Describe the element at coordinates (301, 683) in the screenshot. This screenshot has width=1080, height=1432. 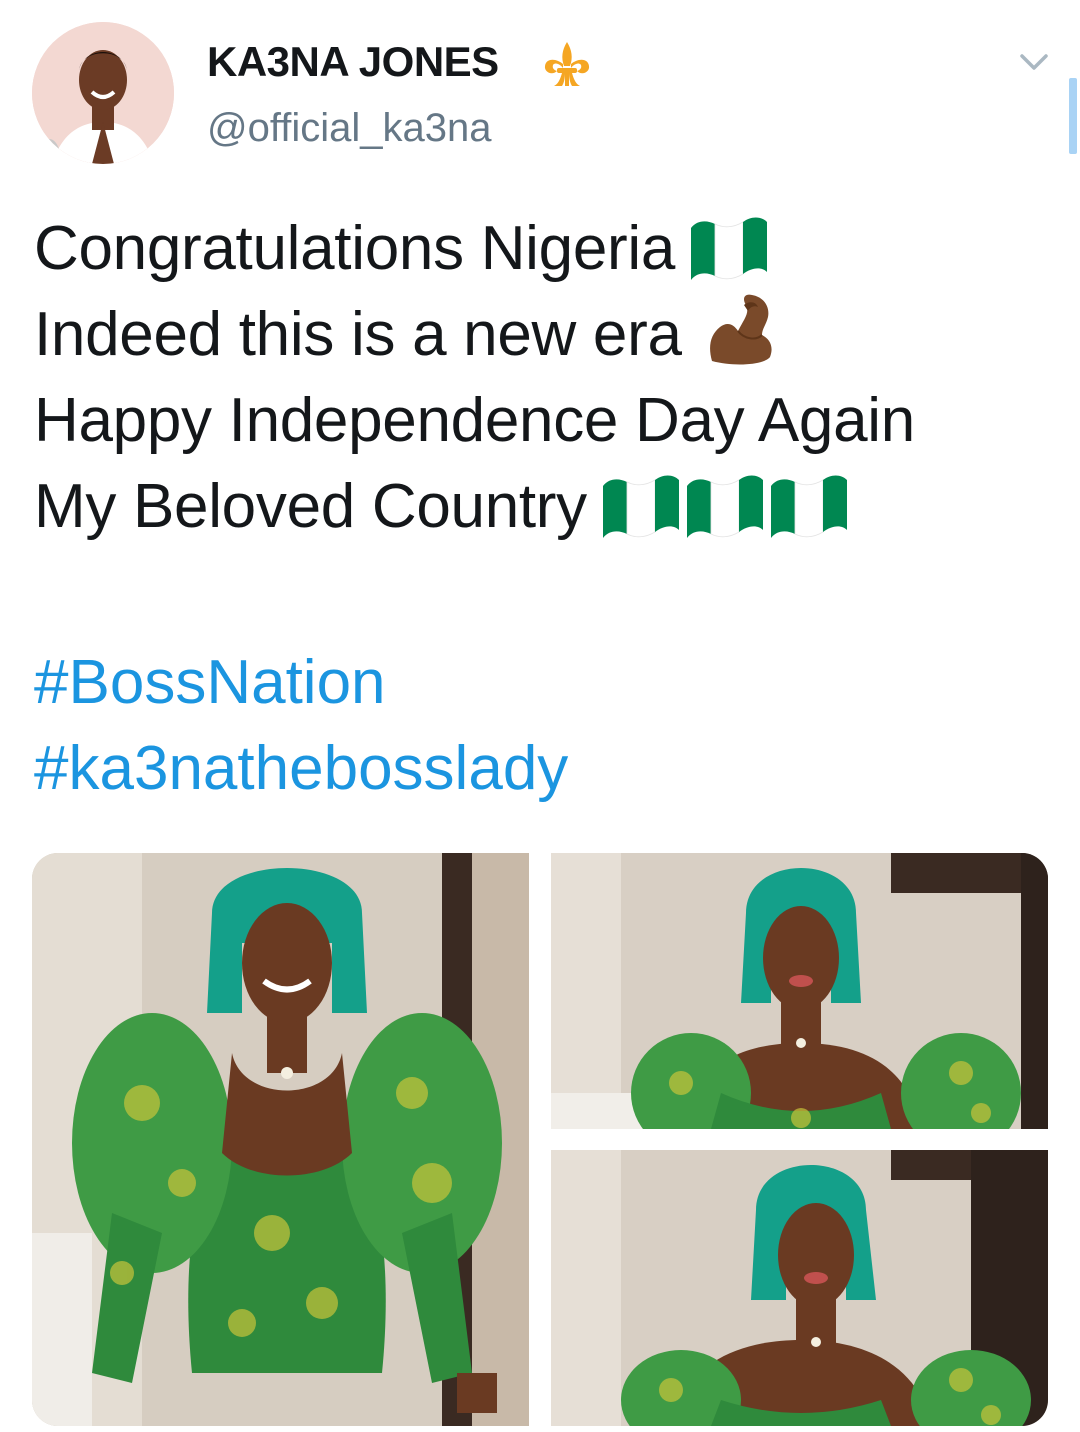
I see `hashtag-bossnation: #BossNation` at that location.